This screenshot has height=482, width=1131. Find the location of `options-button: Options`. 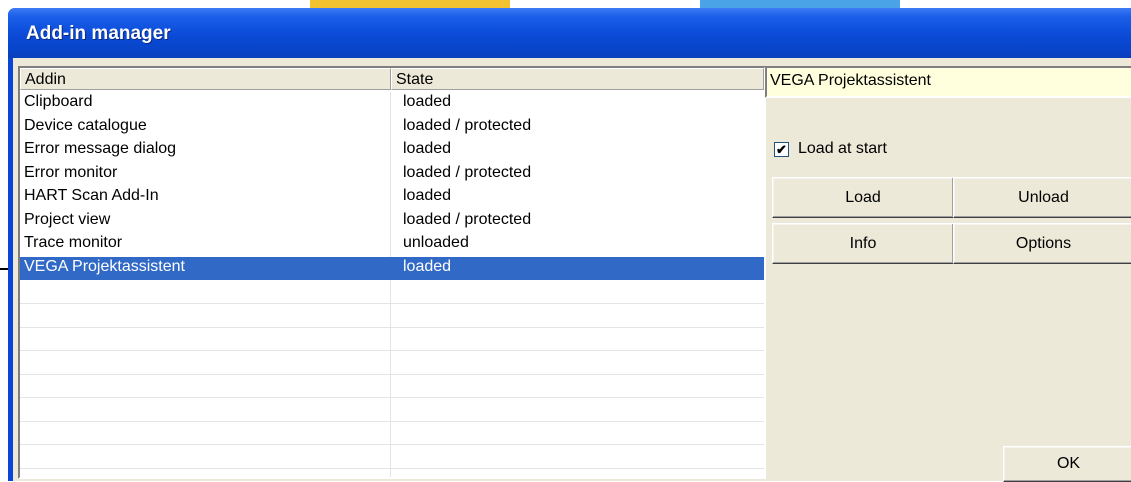

options-button: Options is located at coordinates (1042, 243).